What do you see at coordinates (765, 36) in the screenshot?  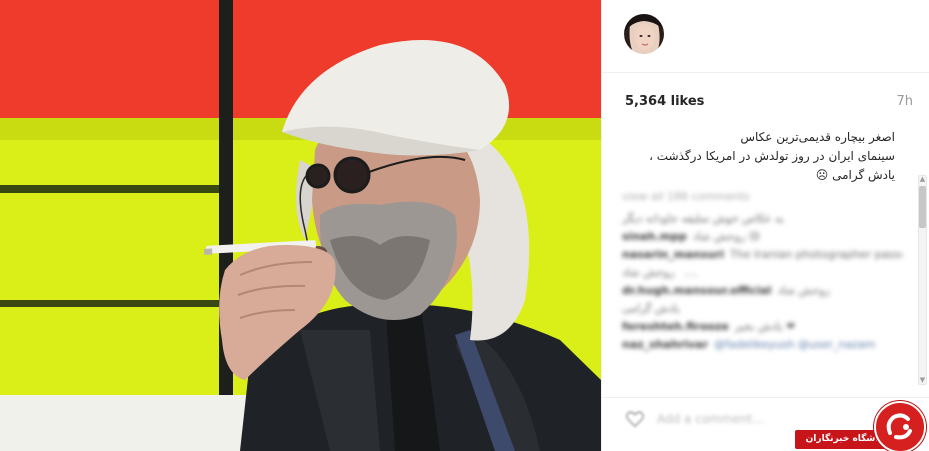 I see `post-header` at bounding box center [765, 36].